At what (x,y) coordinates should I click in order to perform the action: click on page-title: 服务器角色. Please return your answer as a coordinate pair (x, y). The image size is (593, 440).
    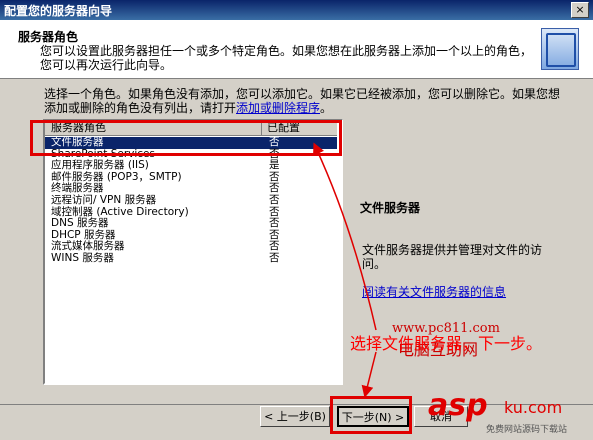
    Looking at the image, I should click on (48, 37).